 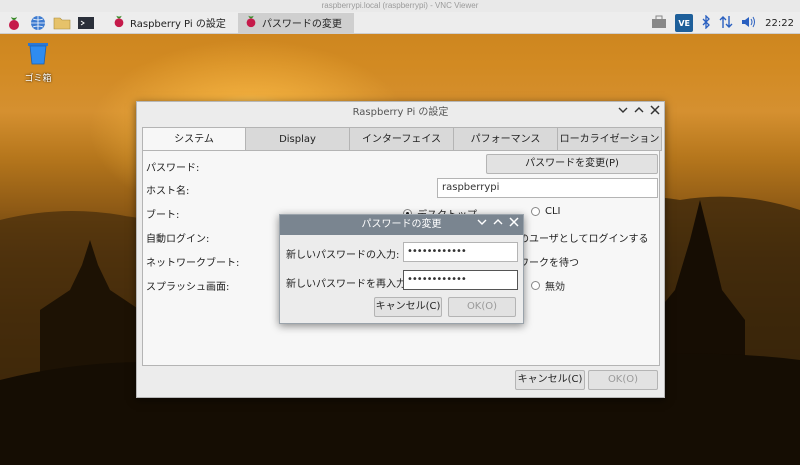 I want to click on terminal-icon, so click(x=86, y=23).